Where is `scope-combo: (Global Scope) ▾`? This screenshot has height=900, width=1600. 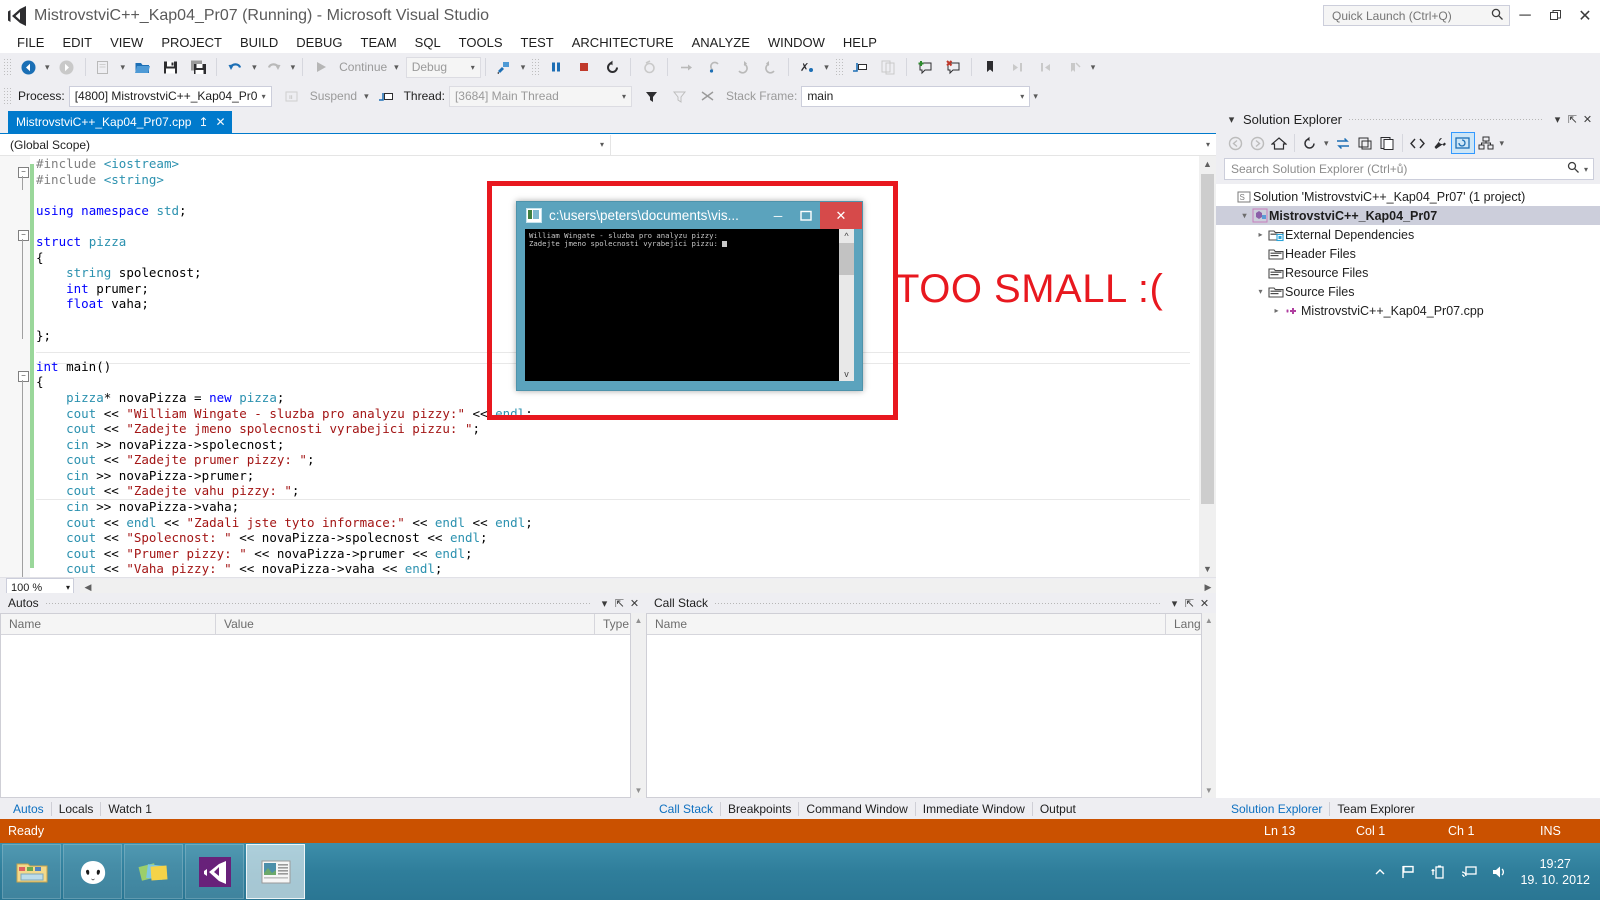
scope-combo: (Global Scope) ▾ is located at coordinates (305, 144).